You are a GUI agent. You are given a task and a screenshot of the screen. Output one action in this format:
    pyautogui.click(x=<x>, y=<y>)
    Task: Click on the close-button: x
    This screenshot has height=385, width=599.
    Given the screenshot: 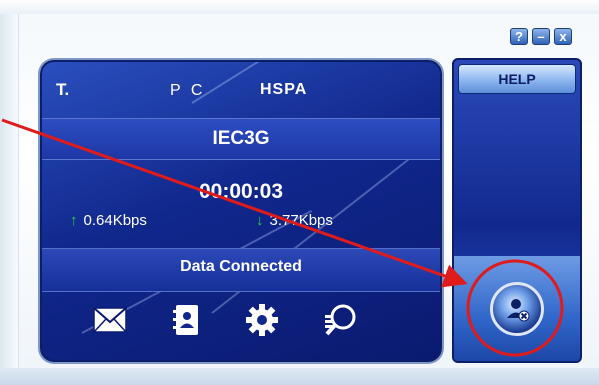 What is the action you would take?
    pyautogui.click(x=563, y=36)
    